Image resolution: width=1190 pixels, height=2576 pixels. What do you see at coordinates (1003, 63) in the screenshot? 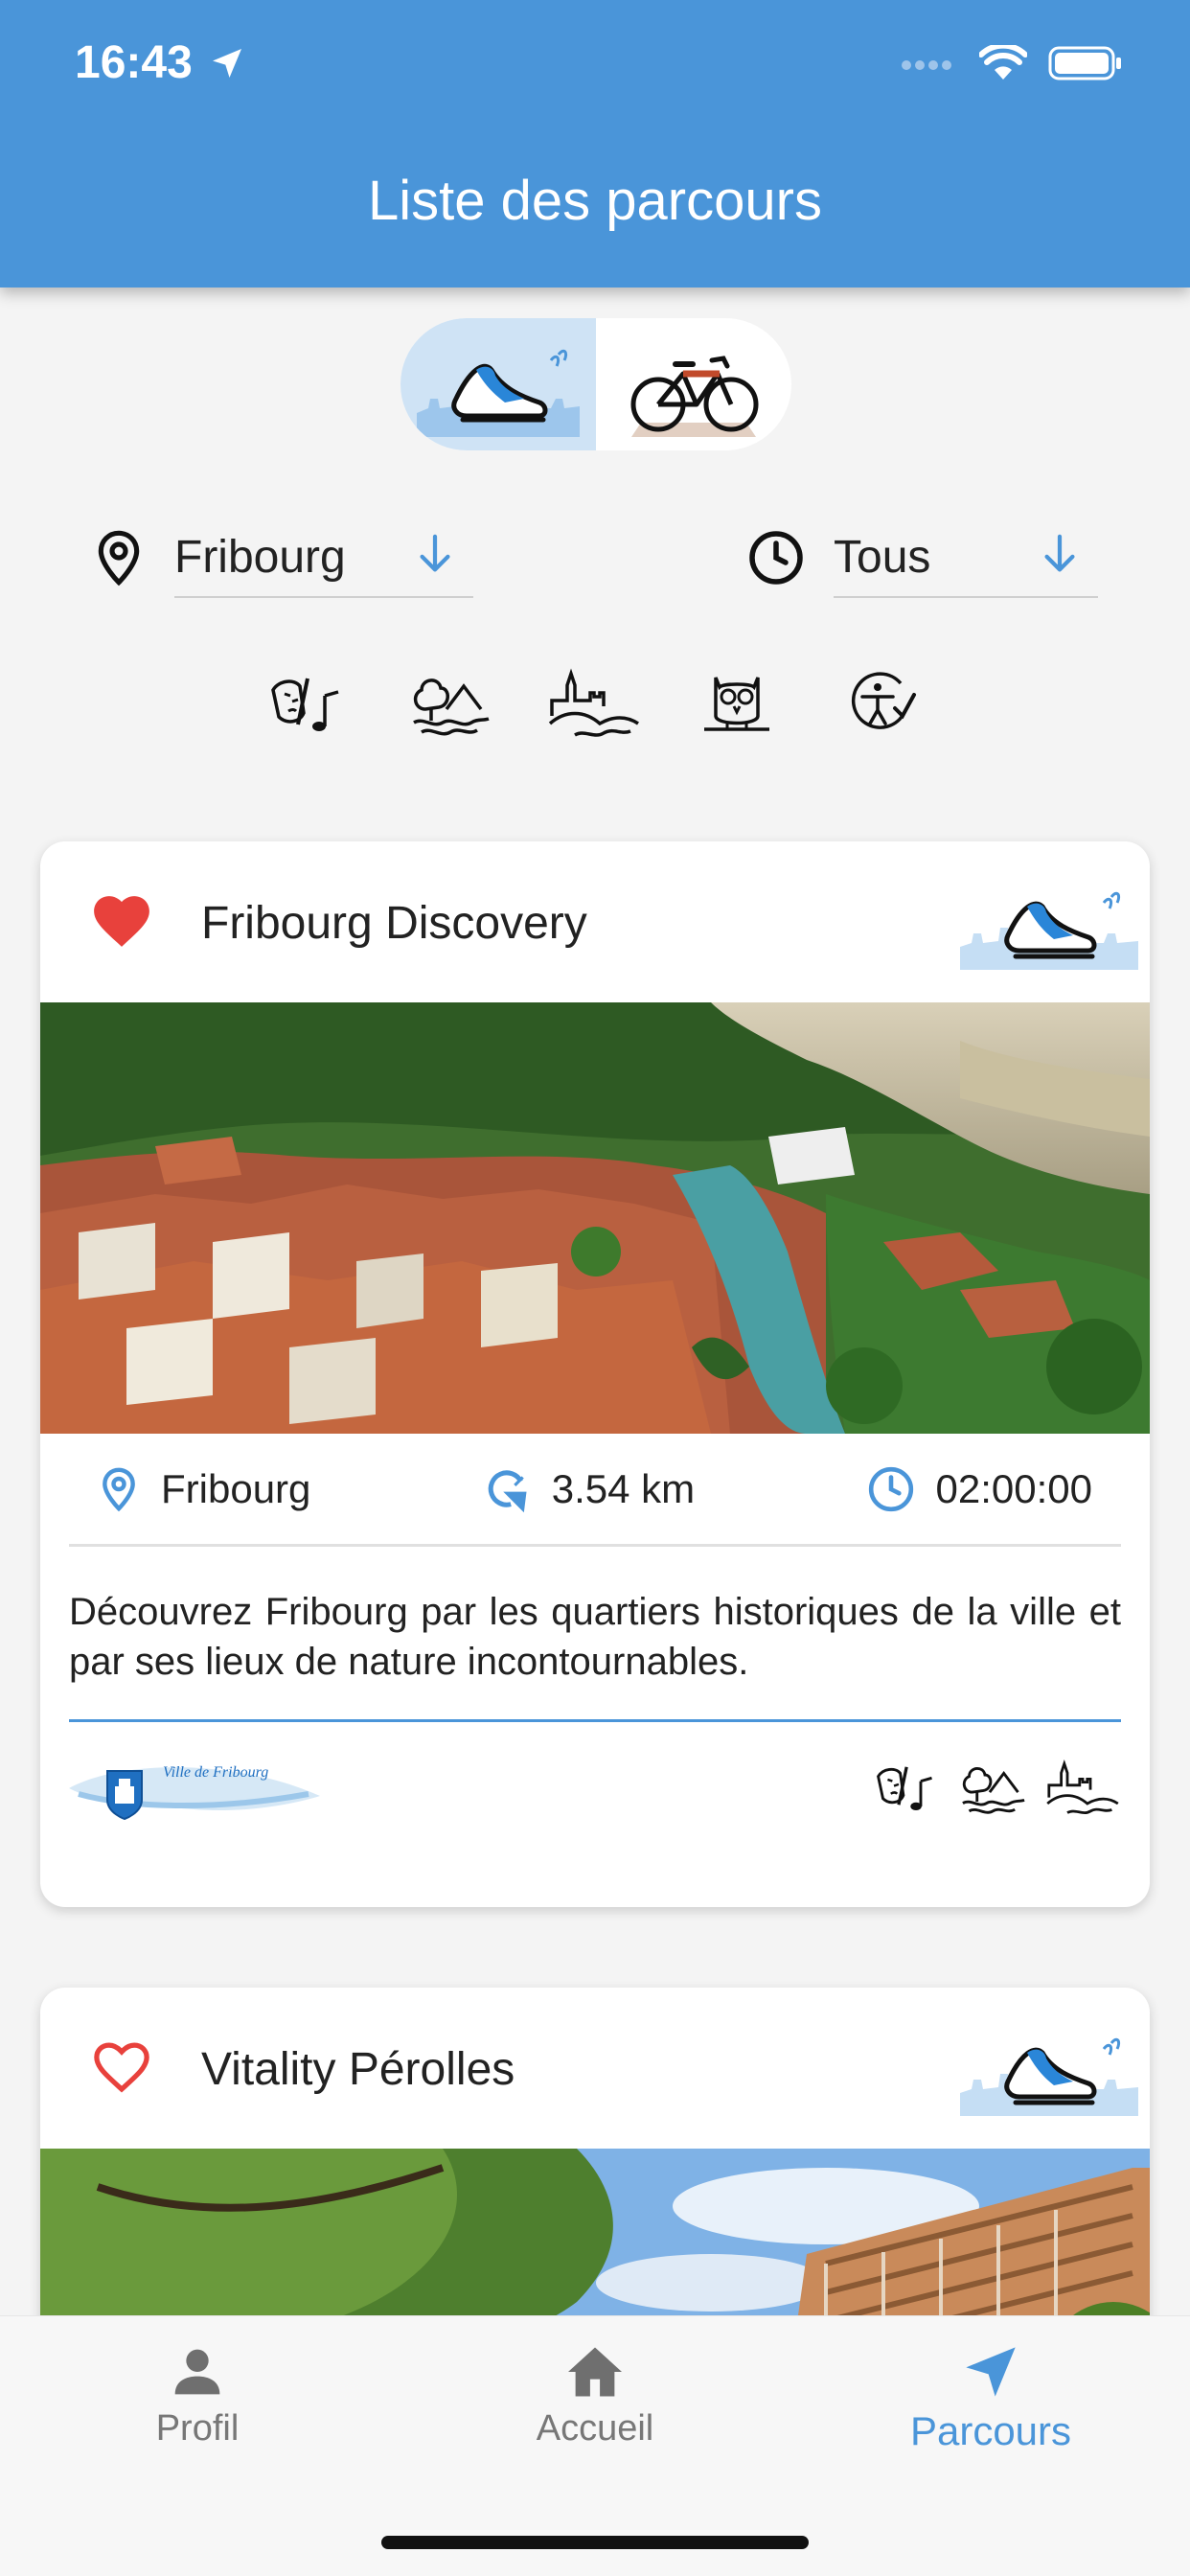
I see `wifi-icon` at bounding box center [1003, 63].